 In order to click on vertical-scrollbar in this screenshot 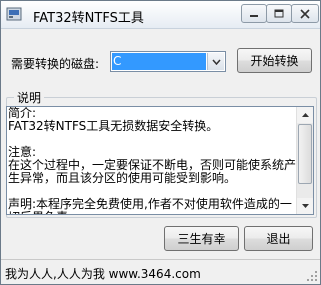, I will do `click(304, 160)`.